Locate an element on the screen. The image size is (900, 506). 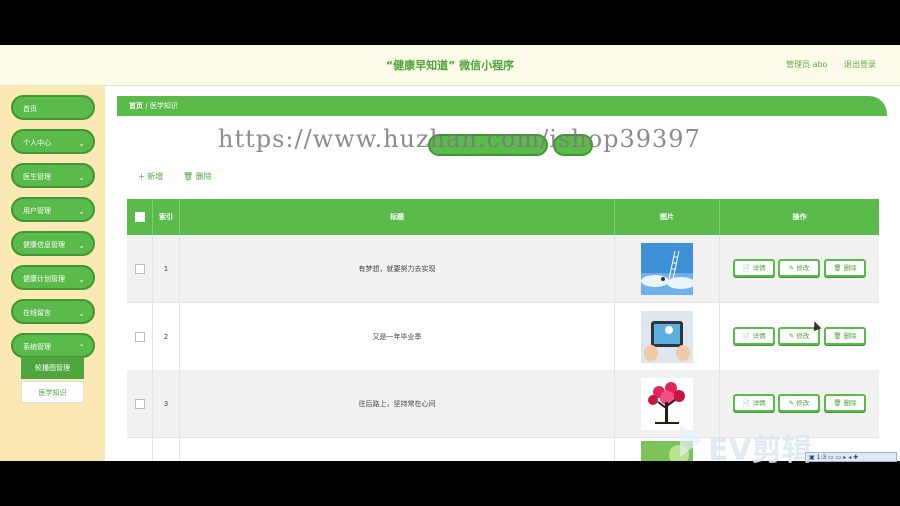
admin-label: 管理员 abo is located at coordinates (806, 64).